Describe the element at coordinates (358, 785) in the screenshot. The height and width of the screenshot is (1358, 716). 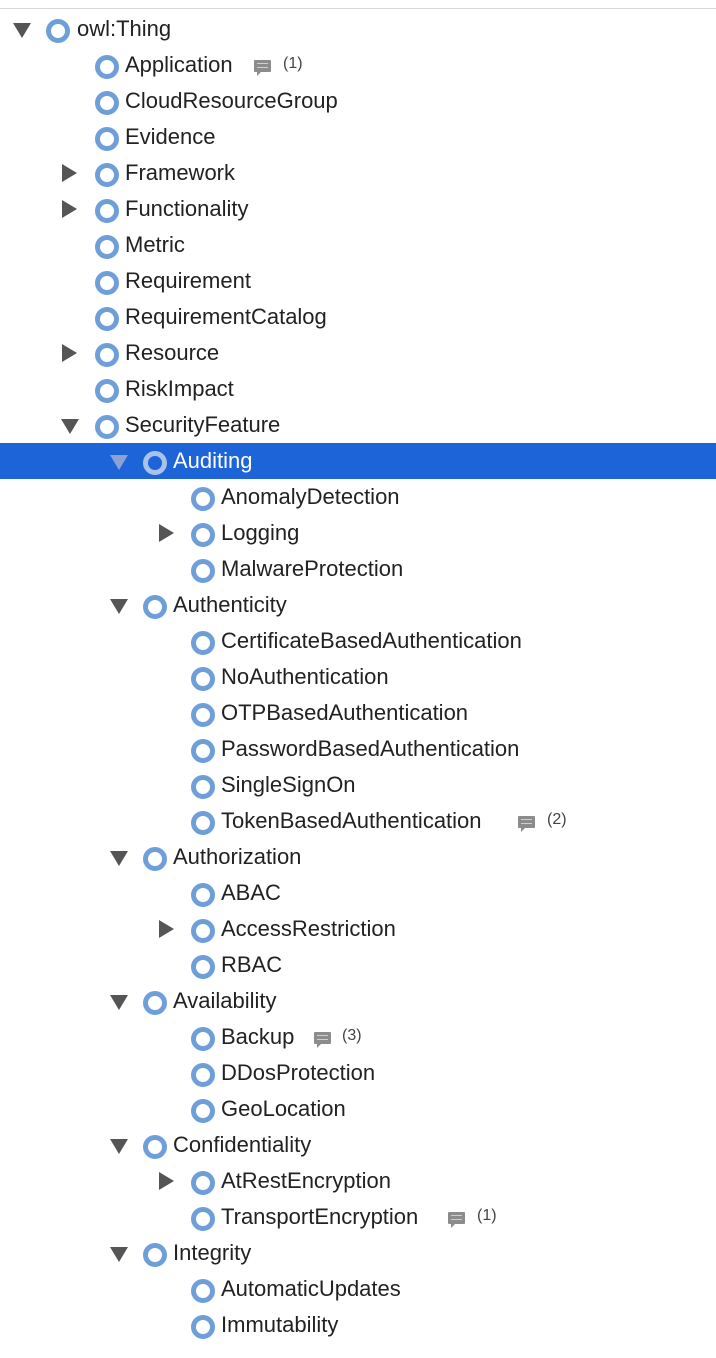
I see `tree-row-singlesignon: SingleSignOn` at that location.